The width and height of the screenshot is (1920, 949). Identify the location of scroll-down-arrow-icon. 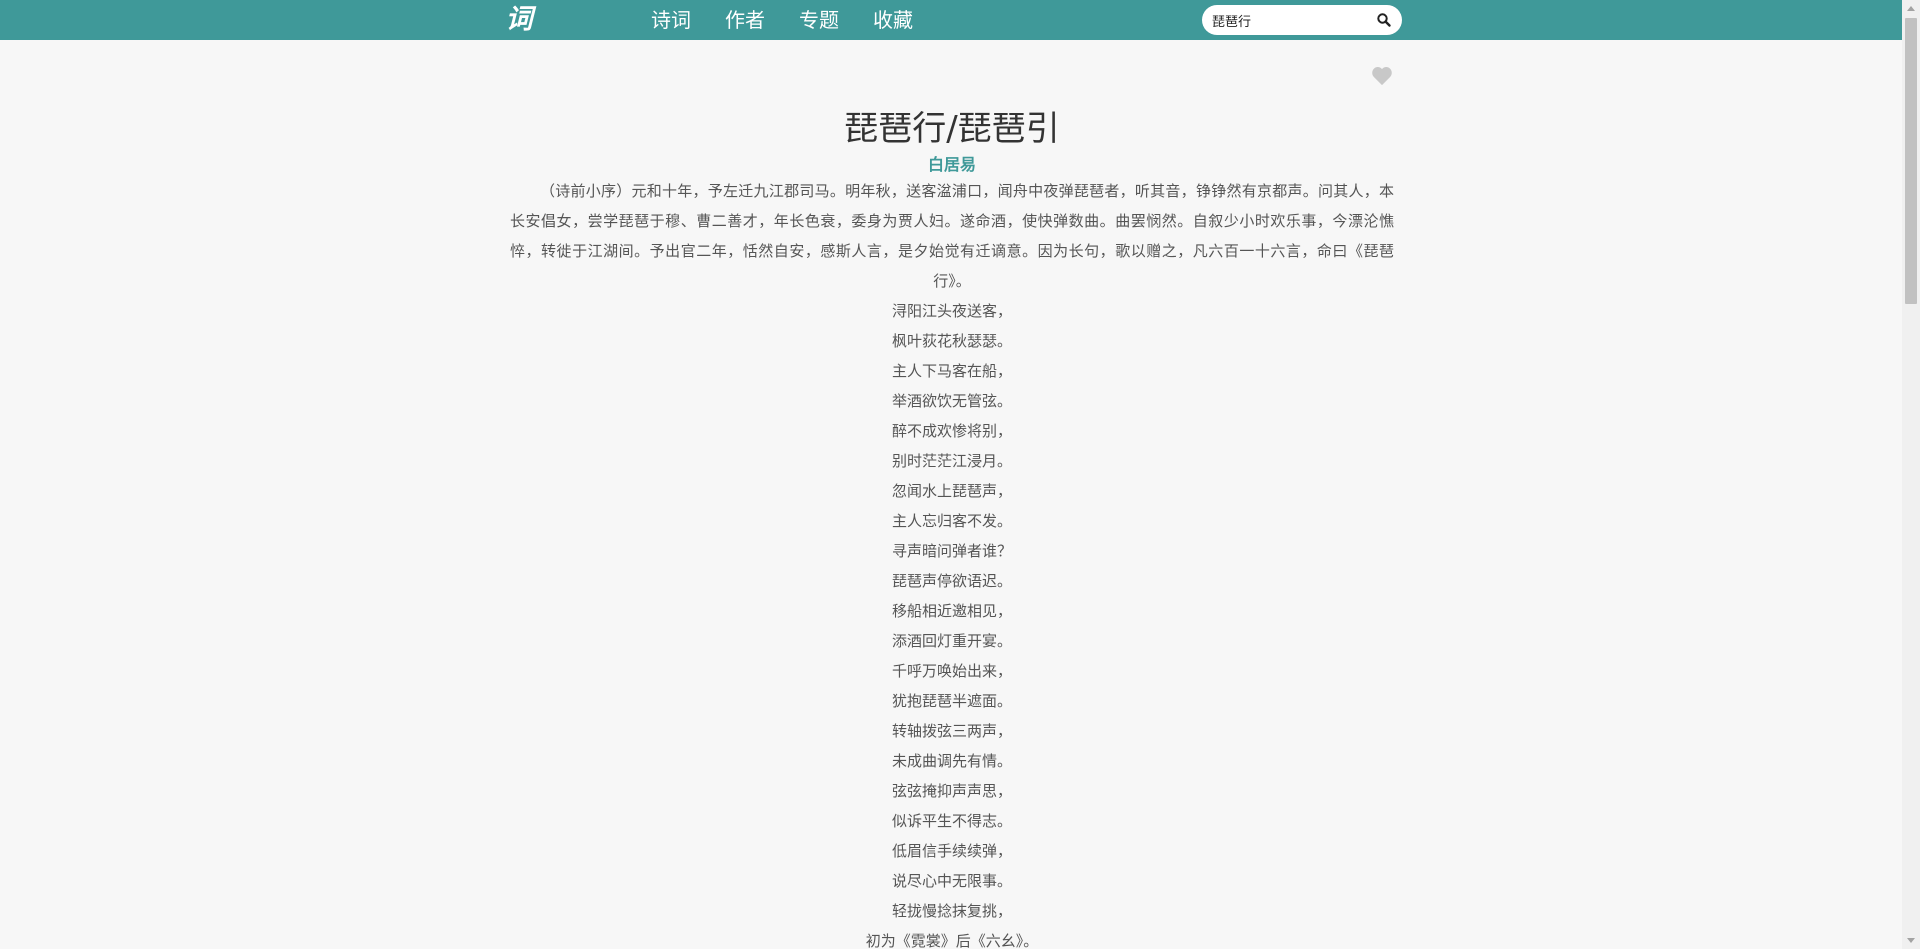
(1911, 940).